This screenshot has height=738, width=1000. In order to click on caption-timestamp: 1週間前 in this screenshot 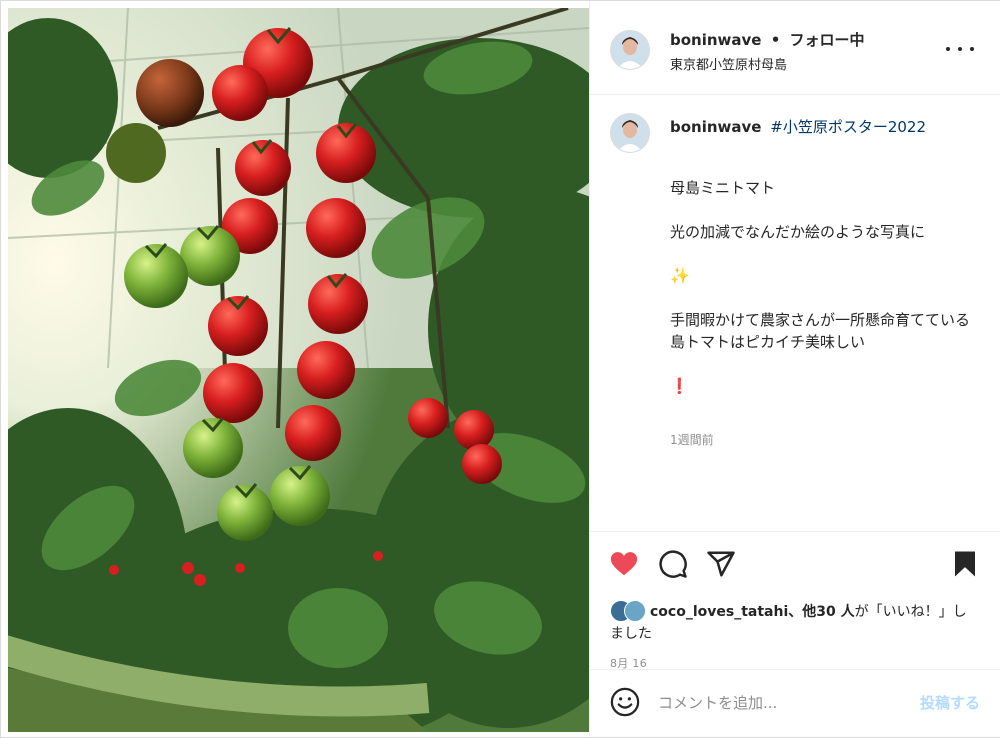, I will do `click(820, 440)`.